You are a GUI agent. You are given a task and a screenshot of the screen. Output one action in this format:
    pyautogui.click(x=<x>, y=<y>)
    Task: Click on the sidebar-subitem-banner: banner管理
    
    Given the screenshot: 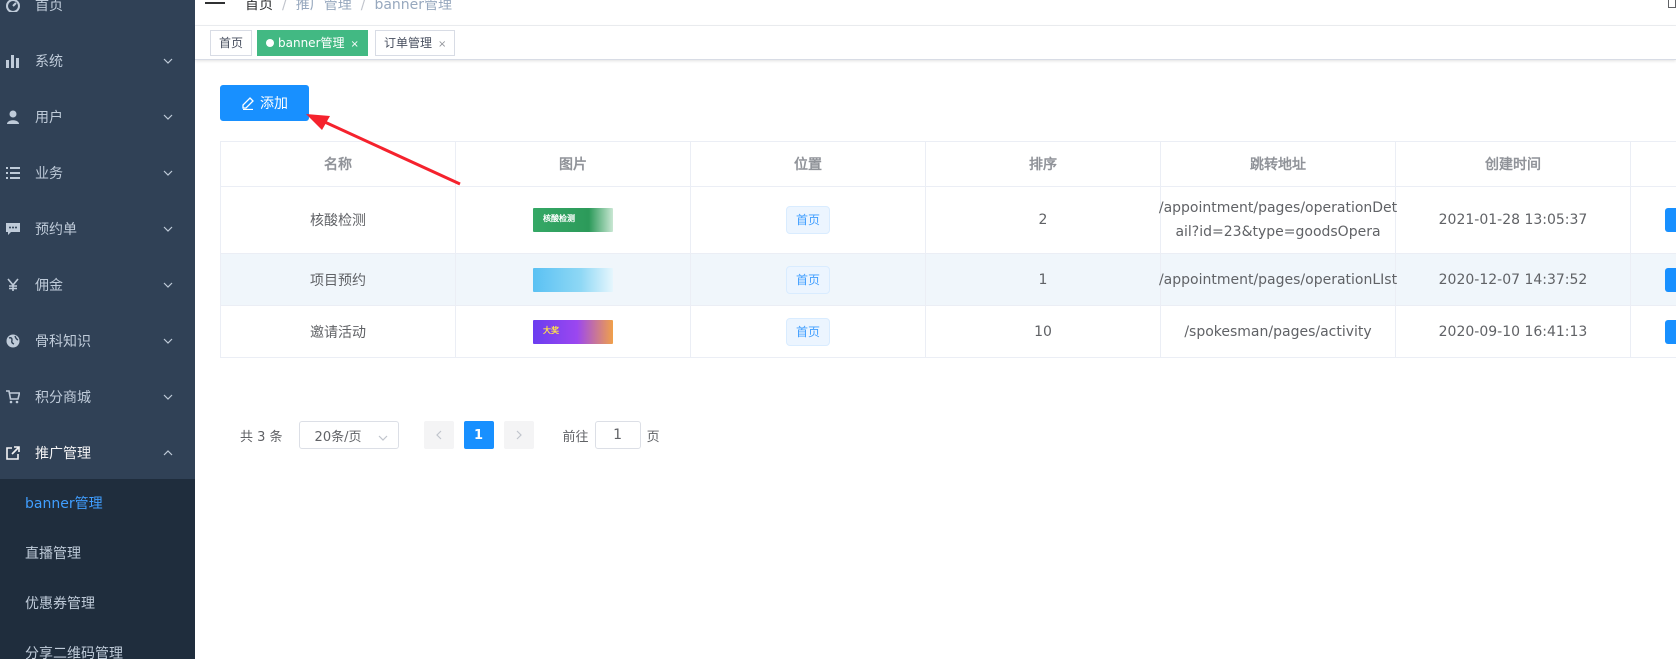 What is the action you would take?
    pyautogui.click(x=97, y=504)
    